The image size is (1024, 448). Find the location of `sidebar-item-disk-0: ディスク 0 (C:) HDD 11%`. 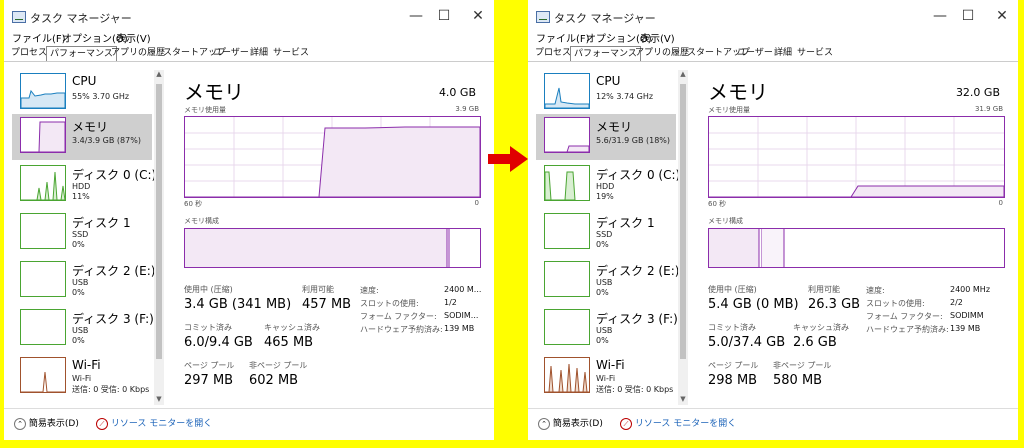

sidebar-item-disk-0: ディスク 0 (C:) HDD 11% is located at coordinates (84, 185).